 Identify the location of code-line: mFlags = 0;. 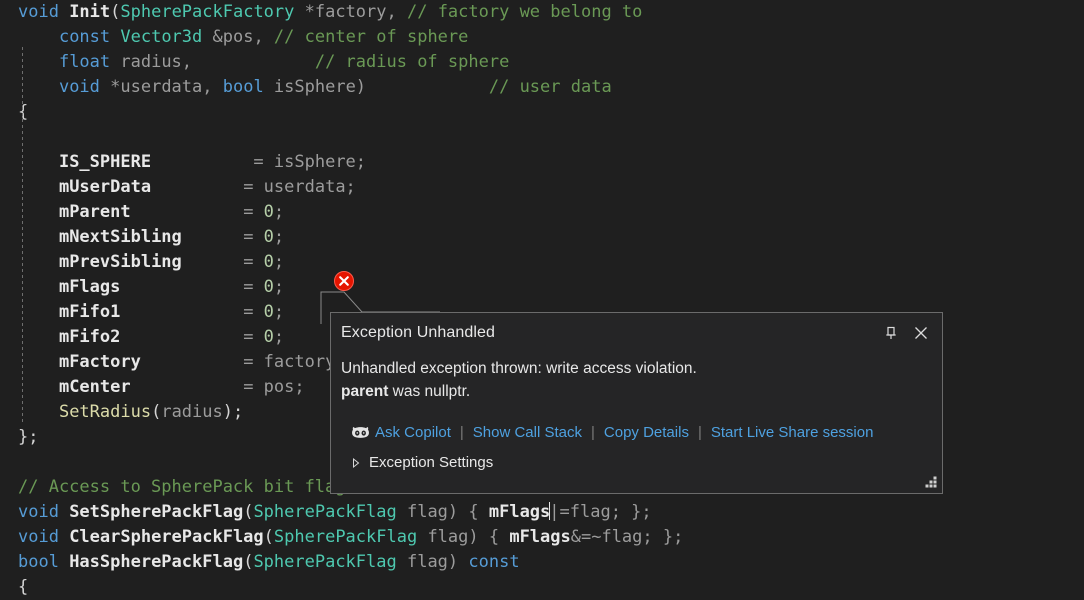
(542, 287).